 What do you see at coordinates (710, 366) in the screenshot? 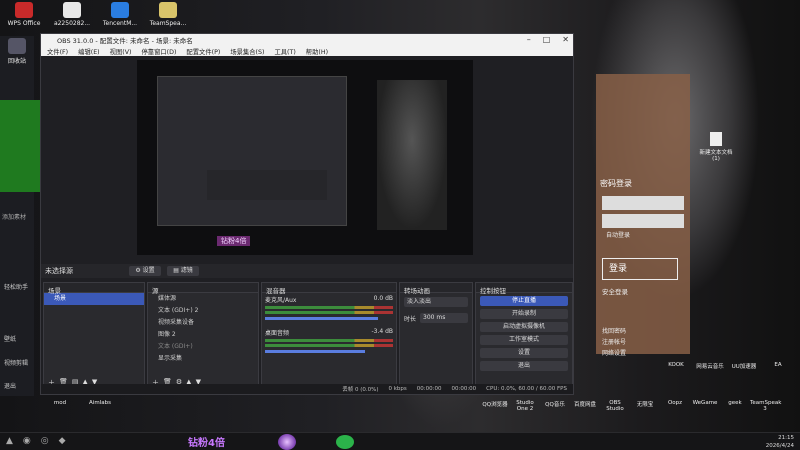
I see `netease-music-icon: 网易云音乐` at bounding box center [710, 366].